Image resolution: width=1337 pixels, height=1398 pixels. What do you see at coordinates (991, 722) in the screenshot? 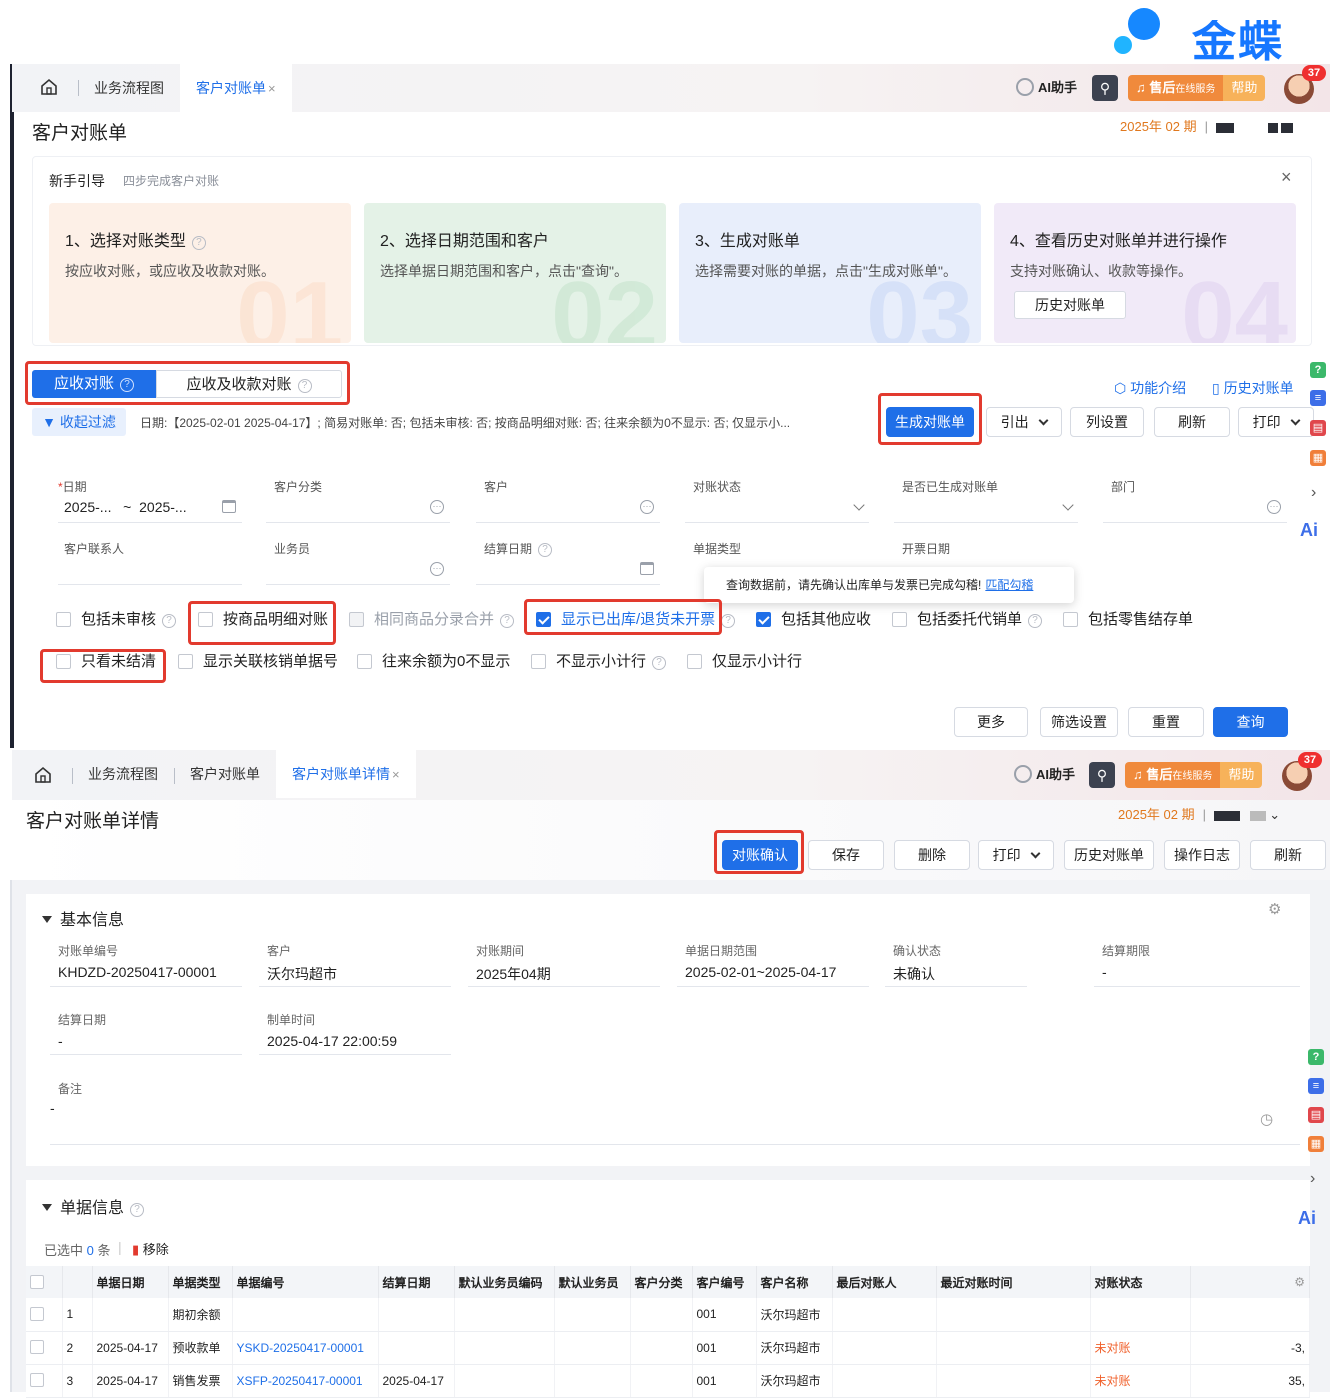
I see `more-button: 更多` at bounding box center [991, 722].